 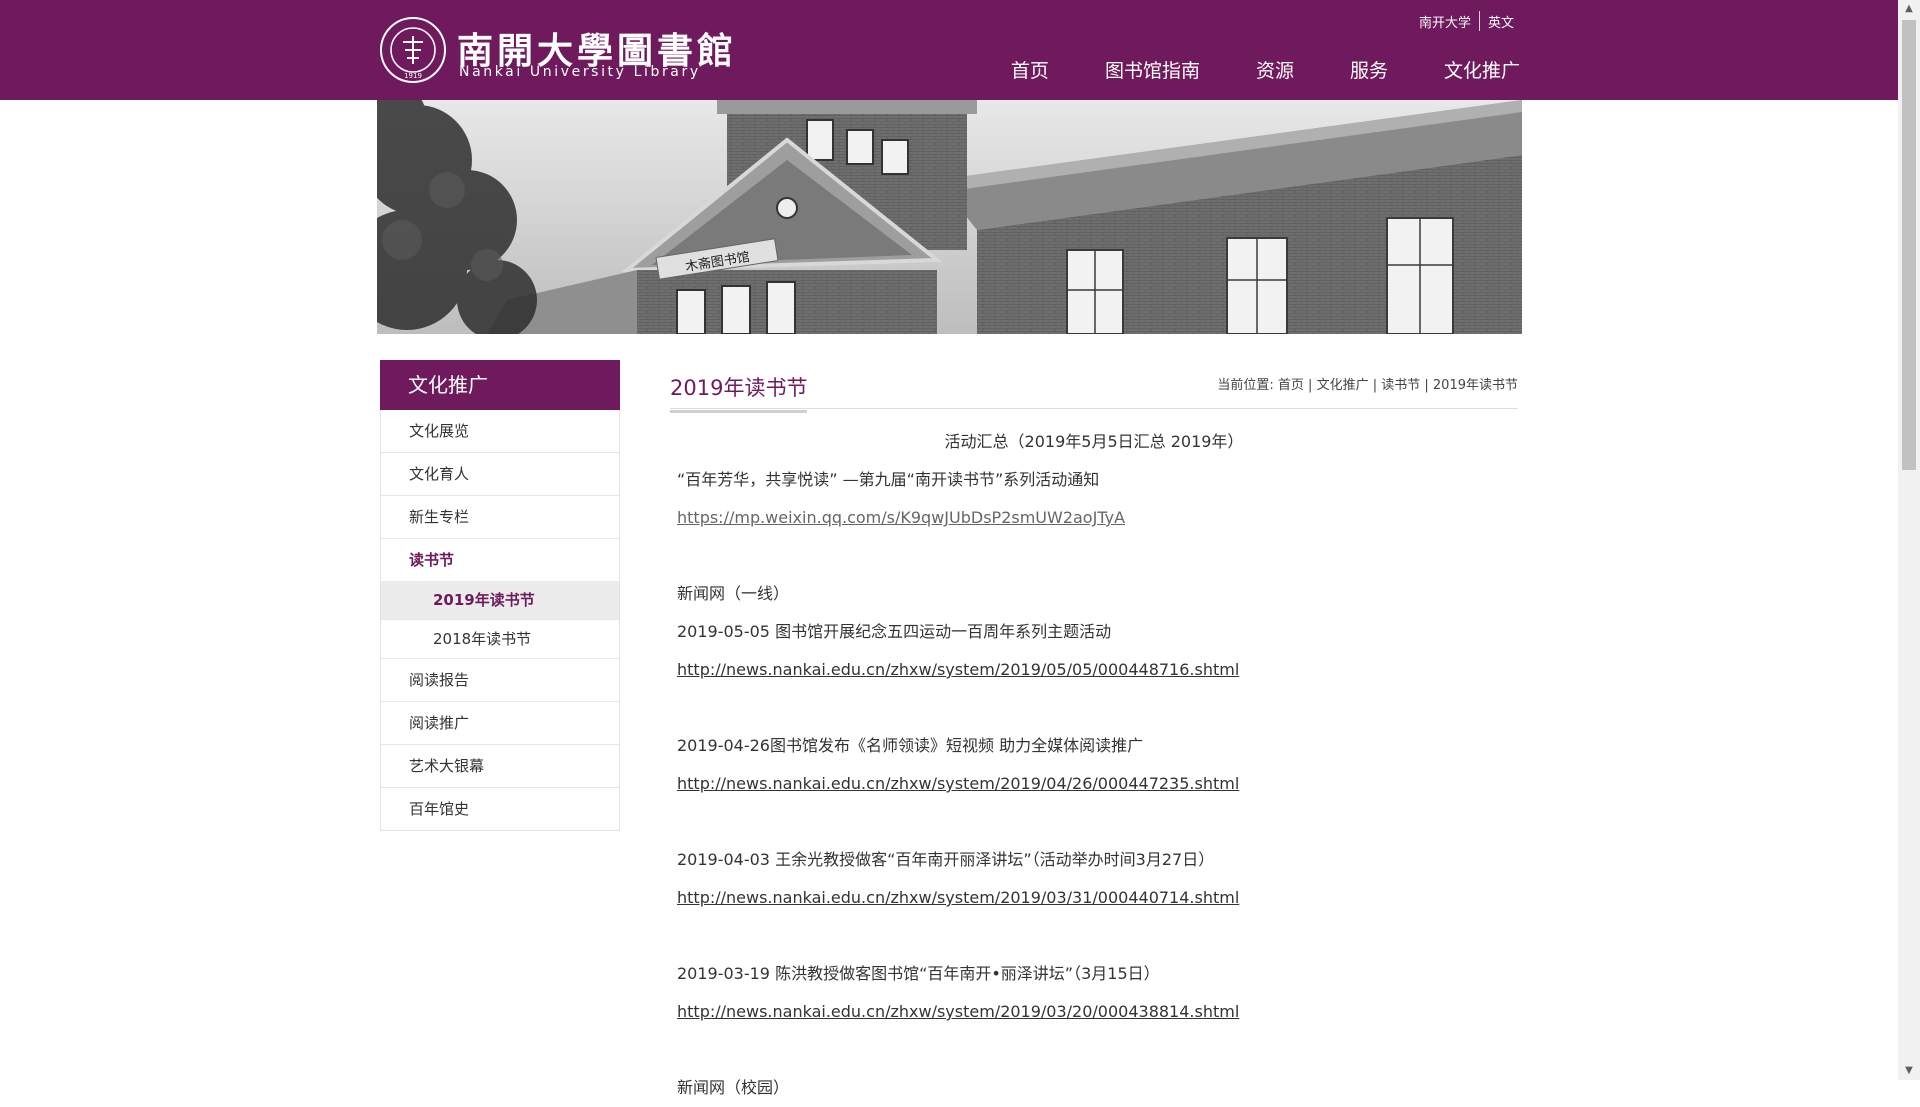 I want to click on sidebar-item-art-screen: 艺术大银幕, so click(x=500, y=766).